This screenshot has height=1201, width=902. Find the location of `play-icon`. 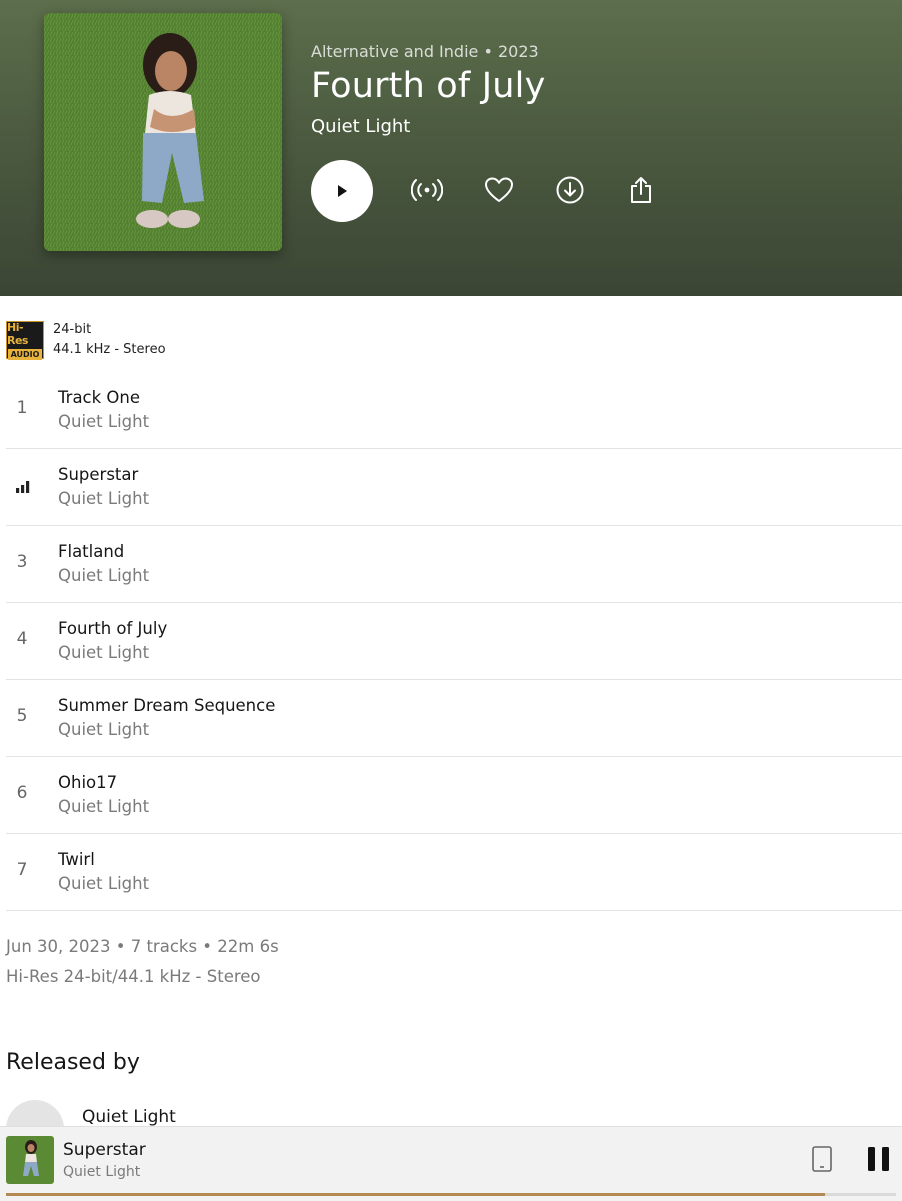

play-icon is located at coordinates (342, 190).